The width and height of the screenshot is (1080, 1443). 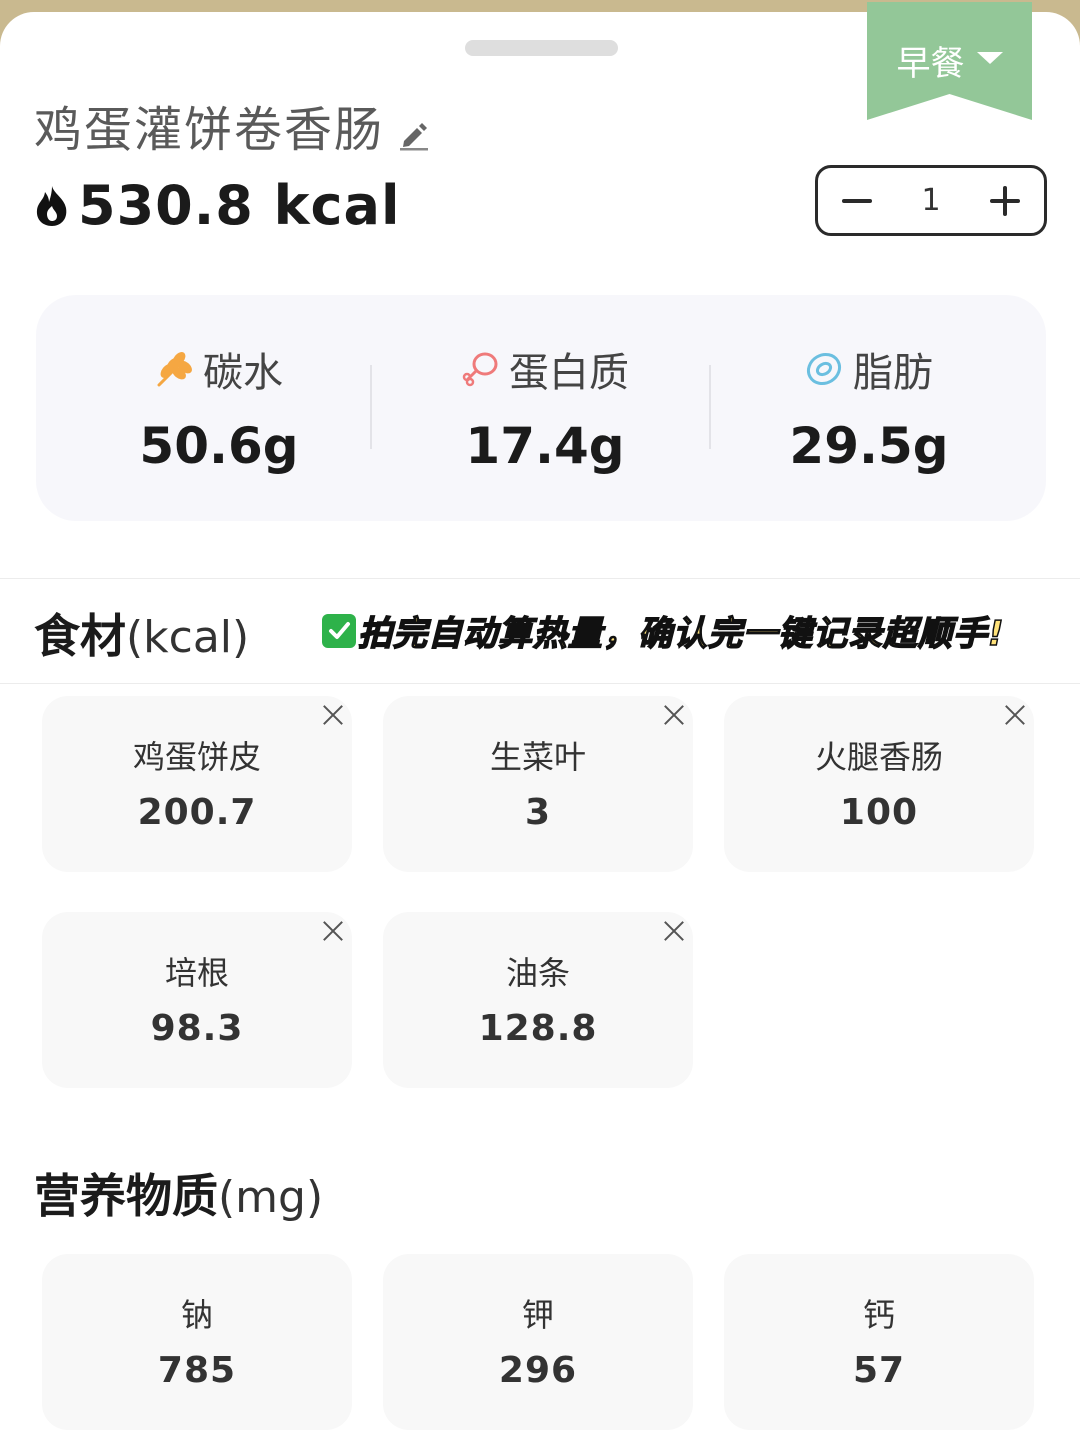 I want to click on quantity-stepper: 1, so click(x=931, y=200).